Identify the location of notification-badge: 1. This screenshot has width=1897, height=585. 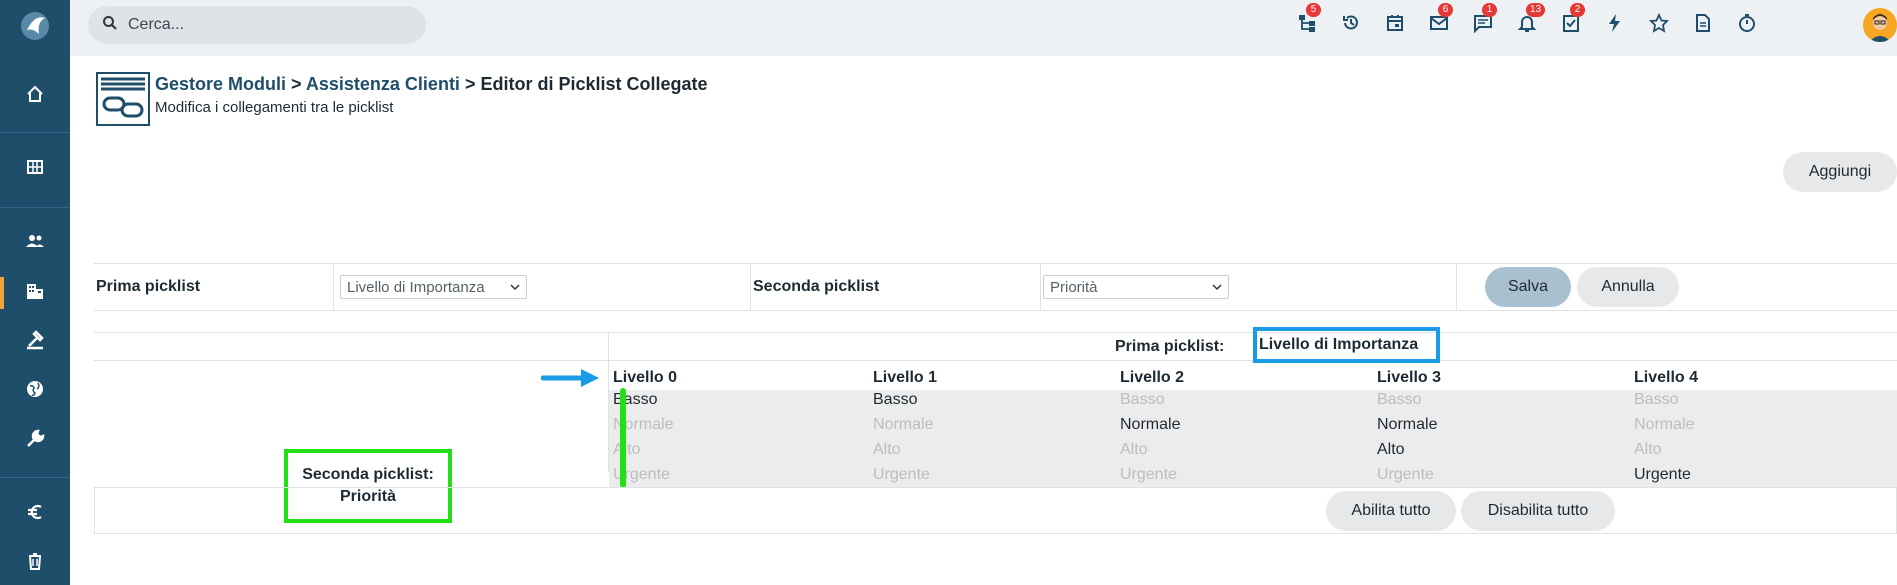
(1489, 10).